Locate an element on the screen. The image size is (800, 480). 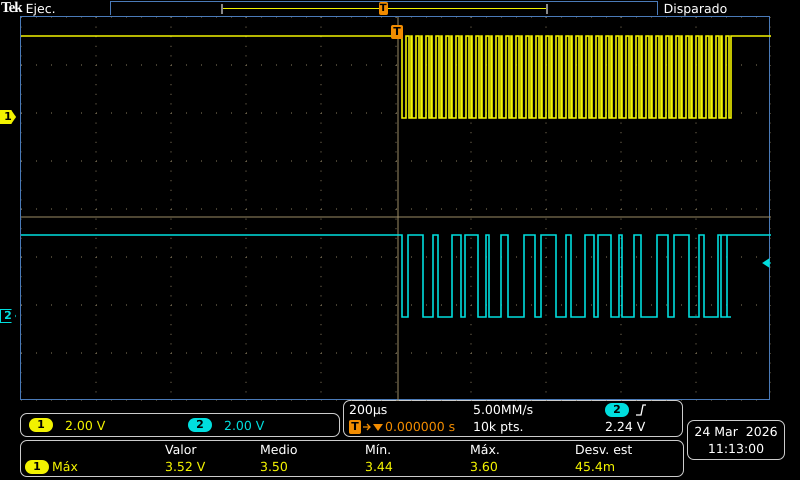
horizontal-scale: 200µs is located at coordinates (368, 410).